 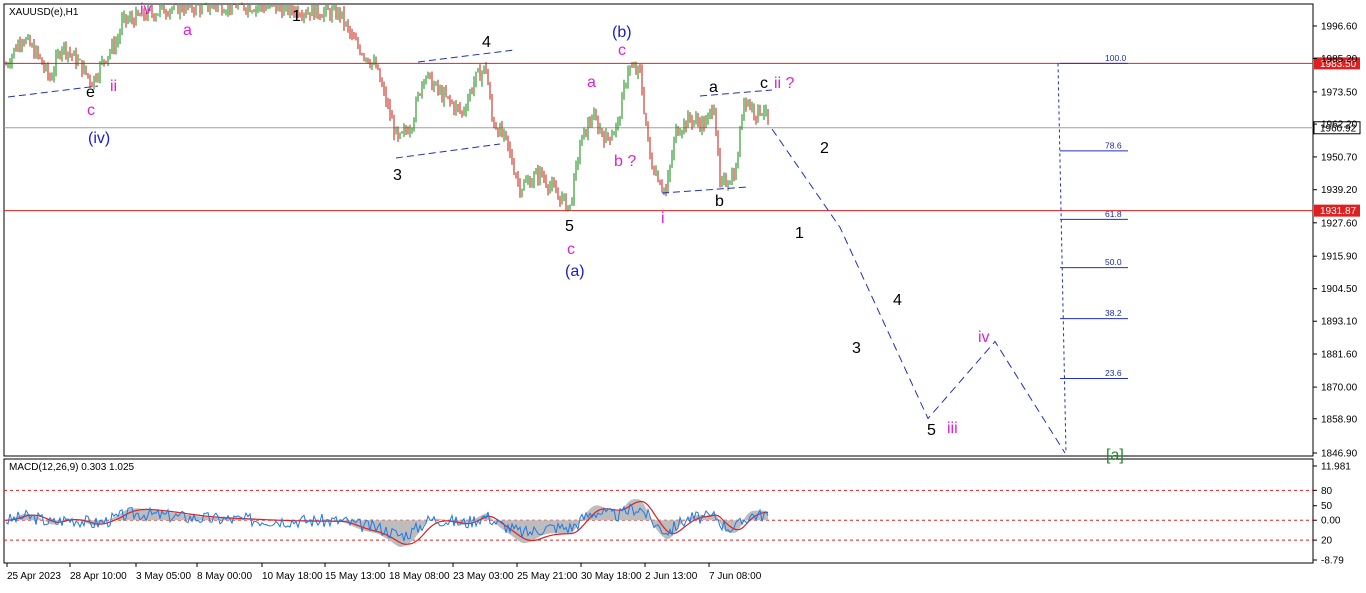 What do you see at coordinates (625, 161) in the screenshot?
I see `wave-label: b ?` at bounding box center [625, 161].